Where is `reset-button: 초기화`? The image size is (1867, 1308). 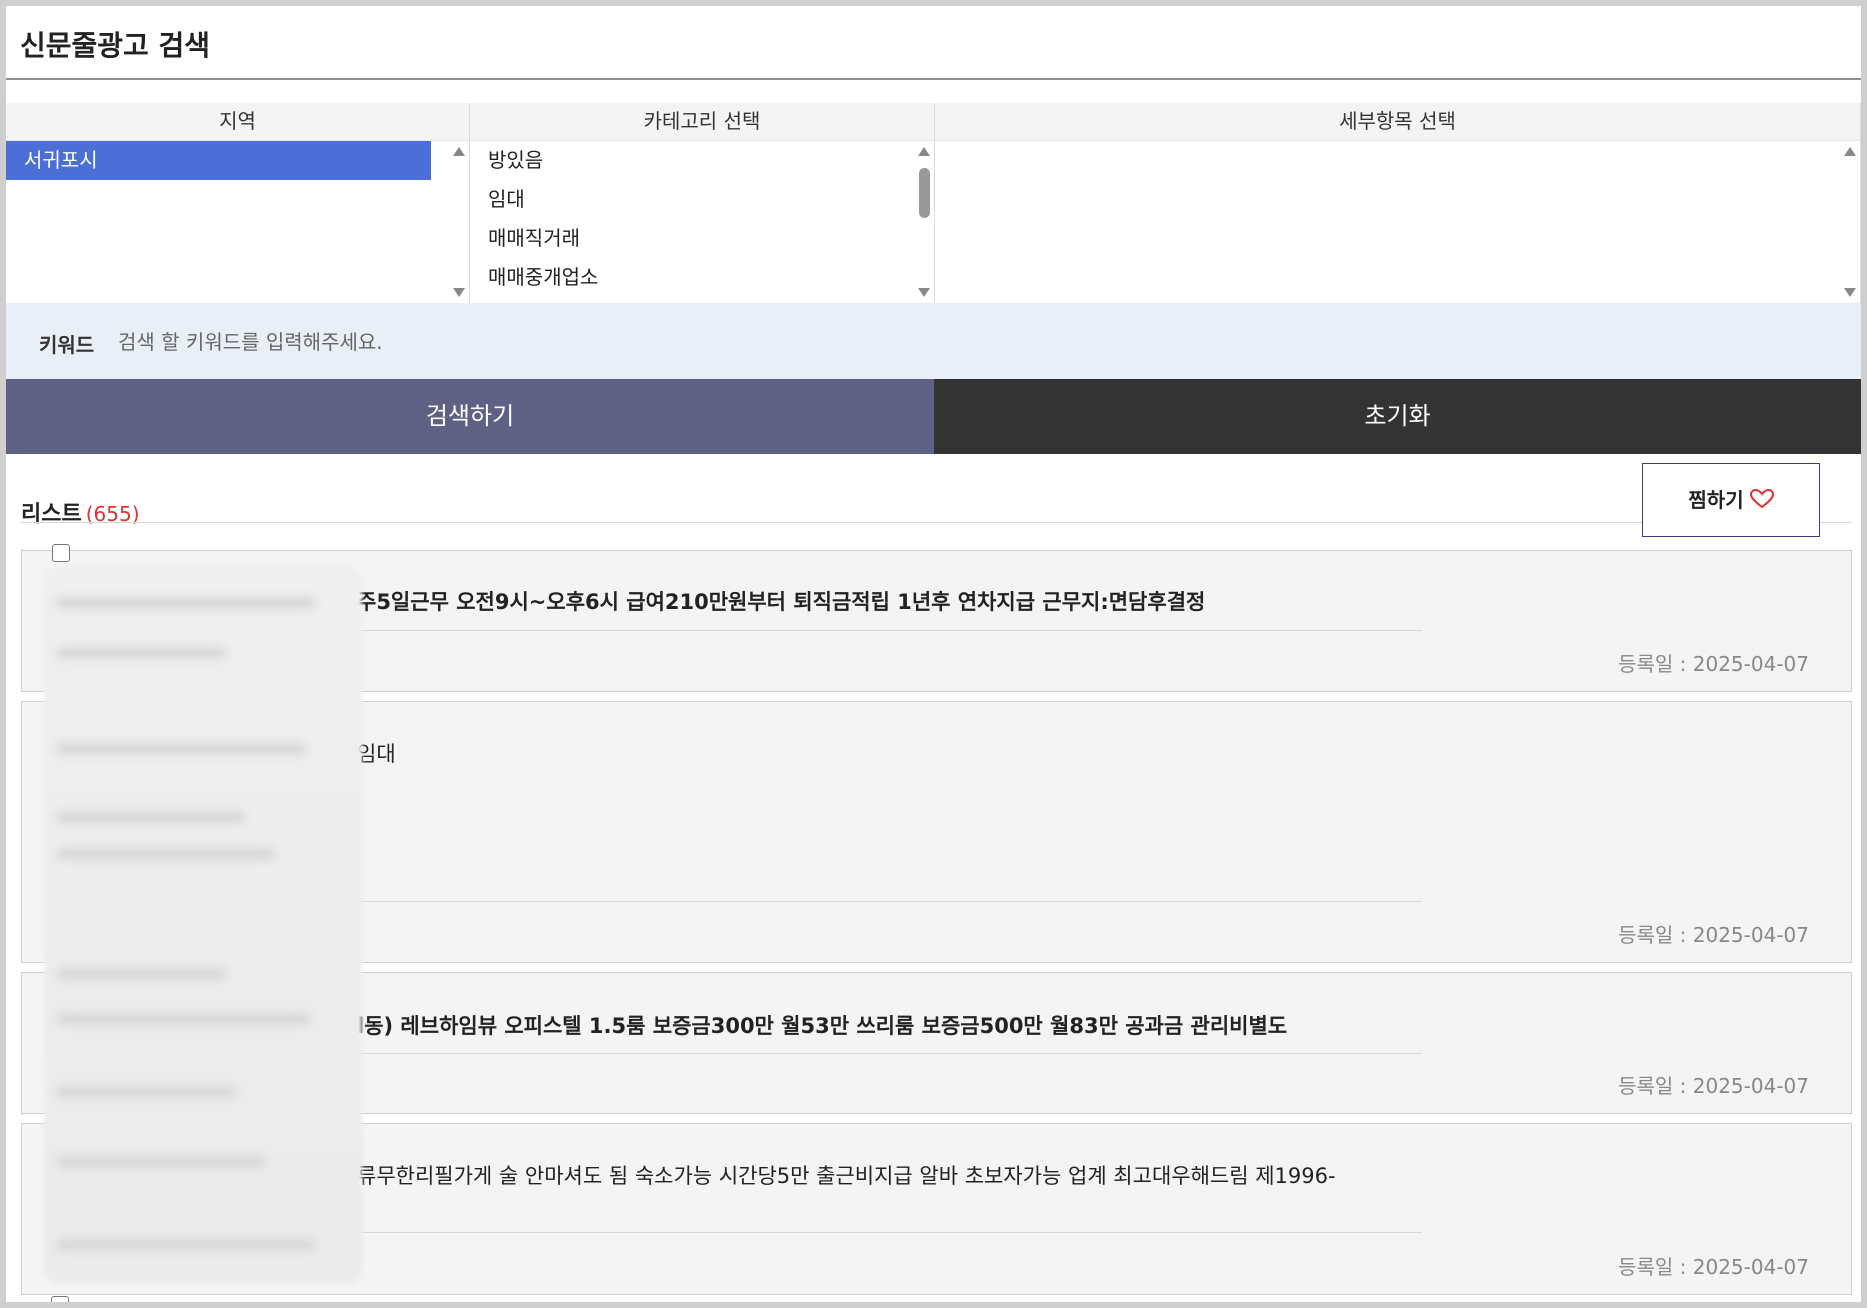 reset-button: 초기화 is located at coordinates (1397, 416).